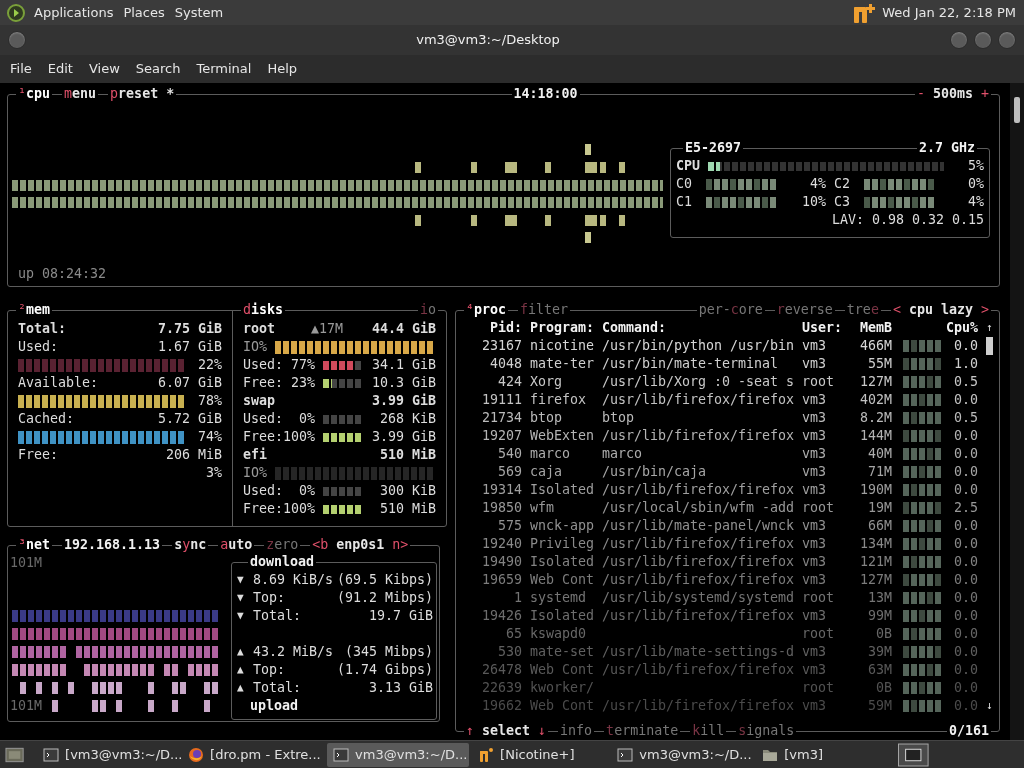  I want to click on load-average: LAV: 0.98 0.32 0.15, so click(907, 220).